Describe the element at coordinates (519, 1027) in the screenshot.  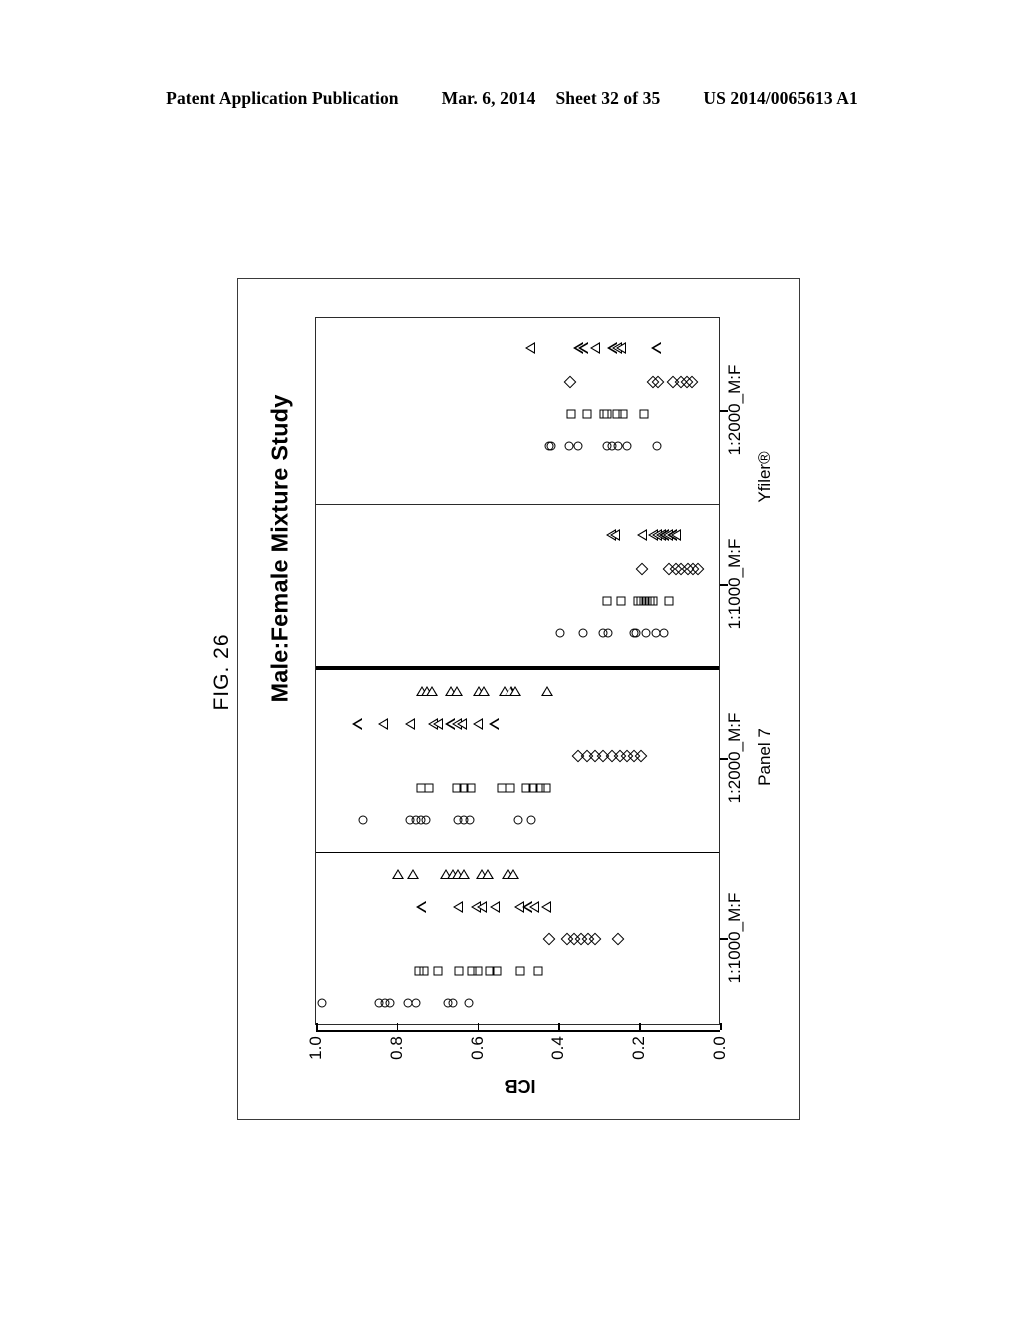
I see `value-axis-line` at that location.